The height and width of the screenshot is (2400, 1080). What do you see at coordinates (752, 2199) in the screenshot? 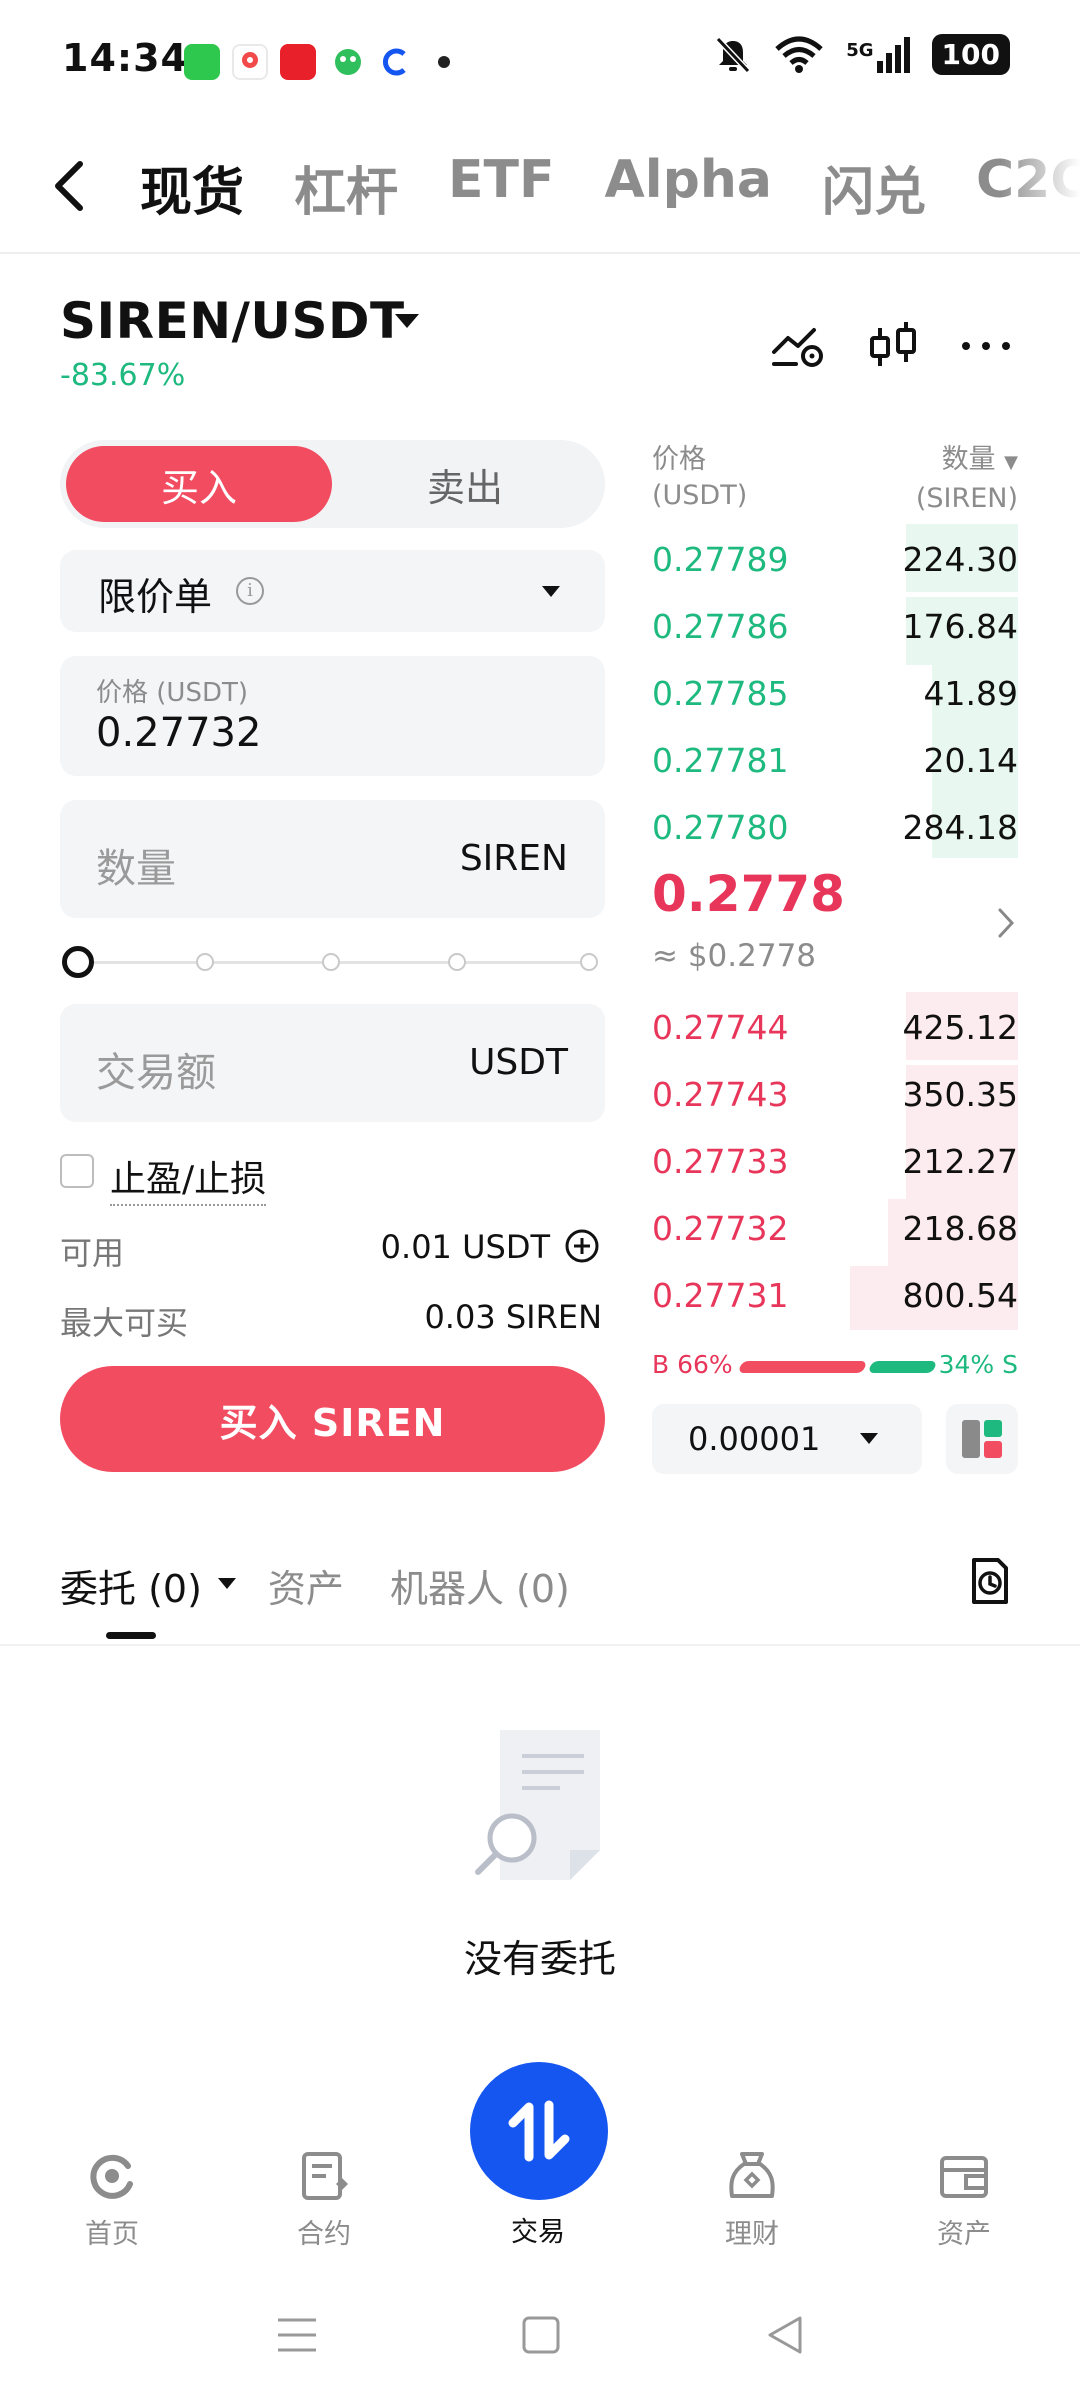
I see `nav-earn: 理财` at bounding box center [752, 2199].